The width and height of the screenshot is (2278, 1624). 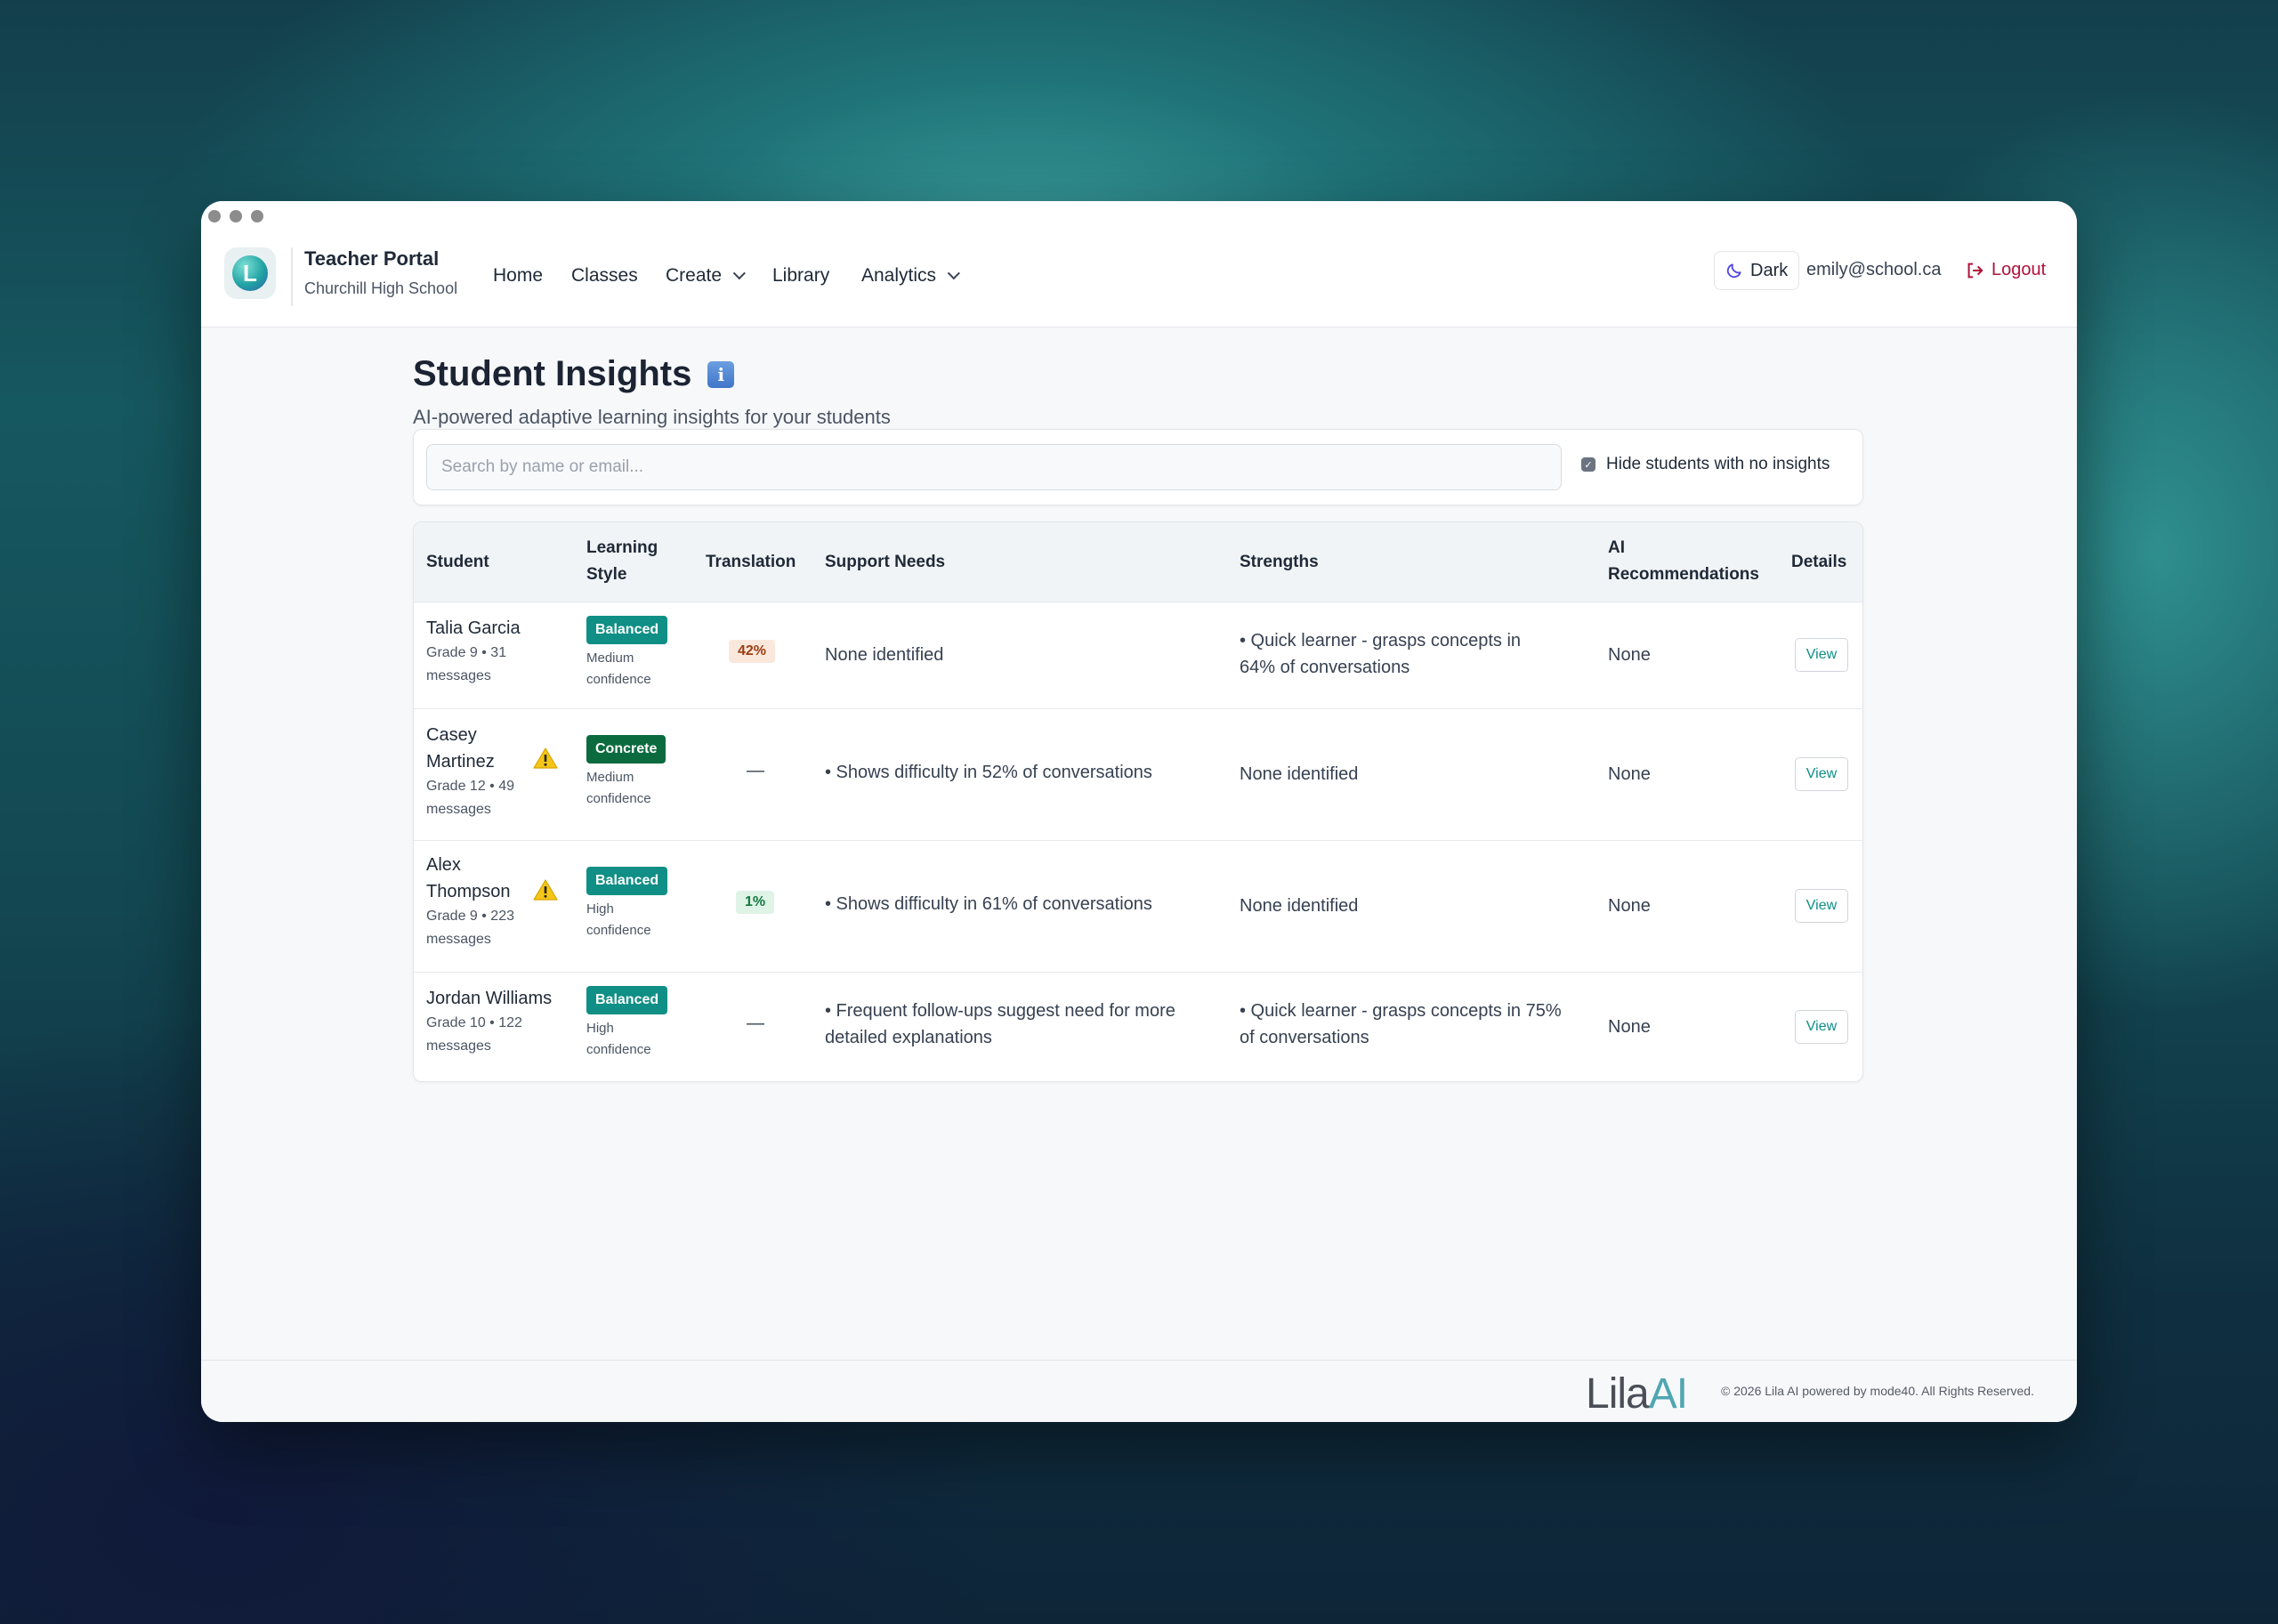 What do you see at coordinates (756, 902) in the screenshot?
I see `translation-badge: 1%` at bounding box center [756, 902].